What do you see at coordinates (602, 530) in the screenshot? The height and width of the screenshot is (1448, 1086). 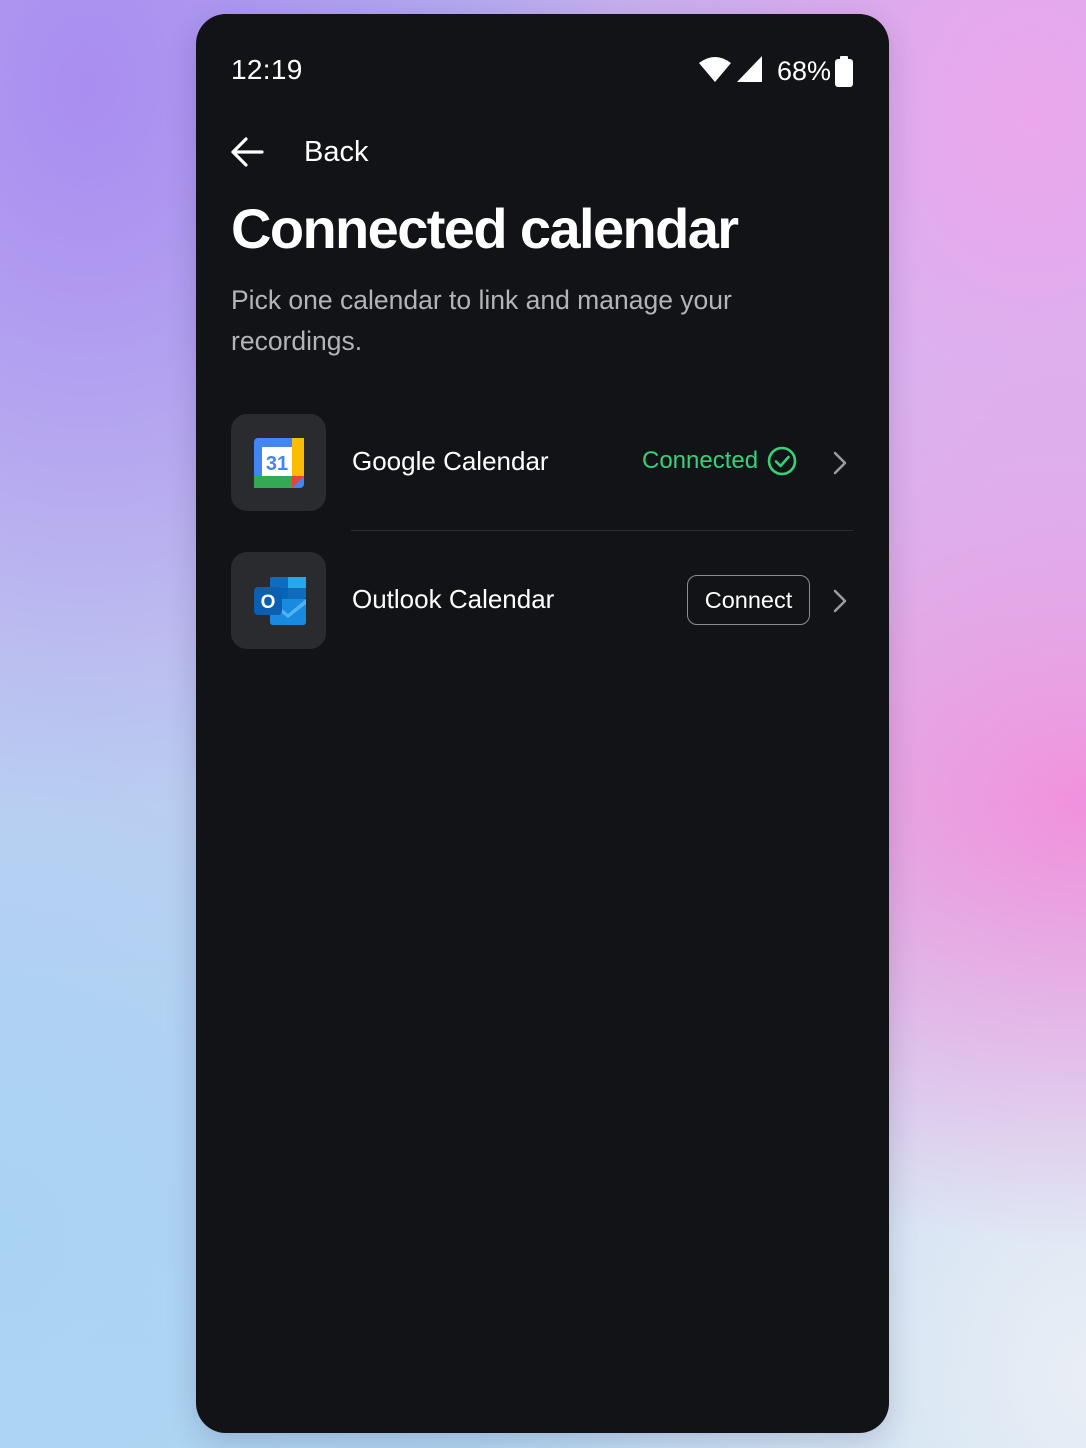 I see `row-divider` at bounding box center [602, 530].